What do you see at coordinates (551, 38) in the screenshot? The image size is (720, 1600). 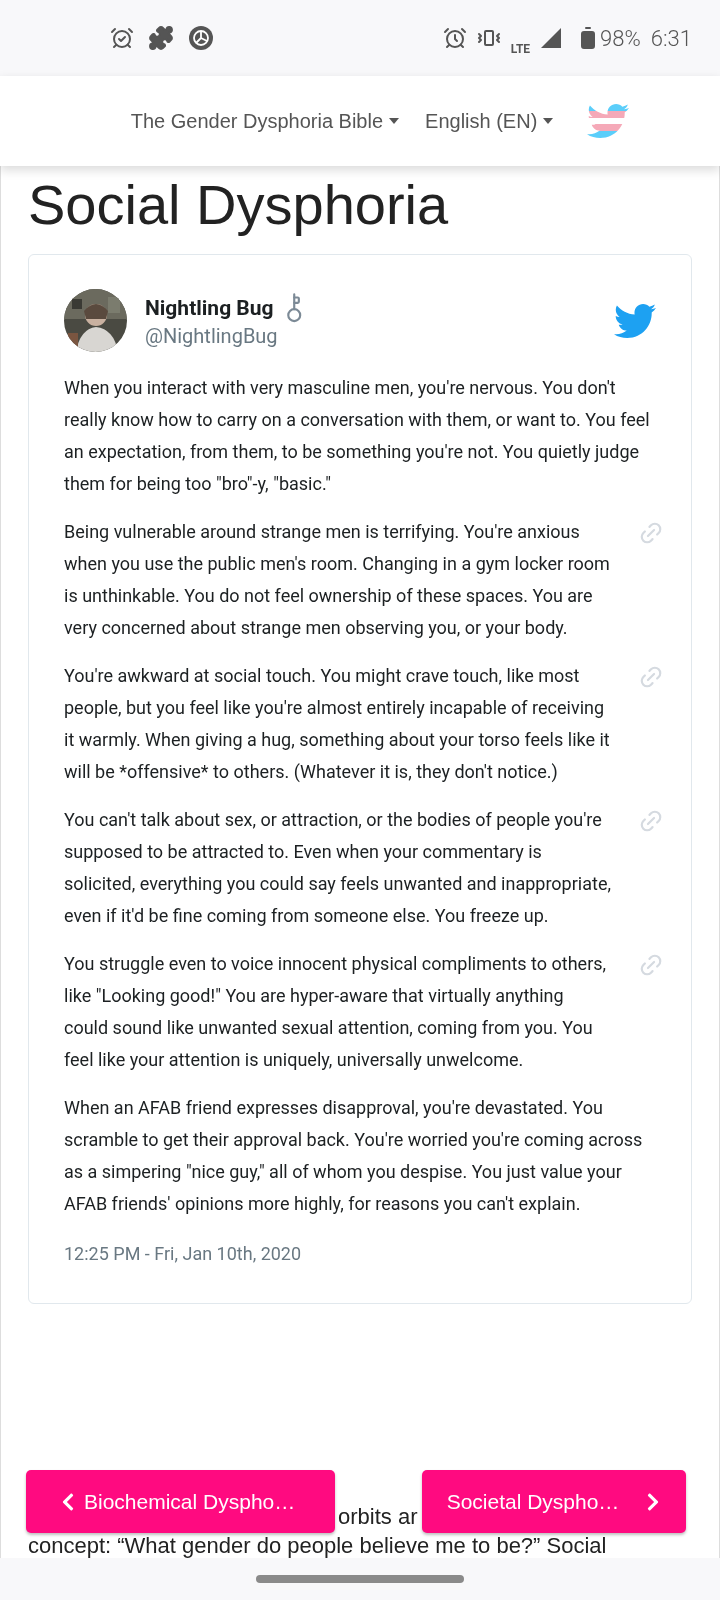 I see `signal-icon` at bounding box center [551, 38].